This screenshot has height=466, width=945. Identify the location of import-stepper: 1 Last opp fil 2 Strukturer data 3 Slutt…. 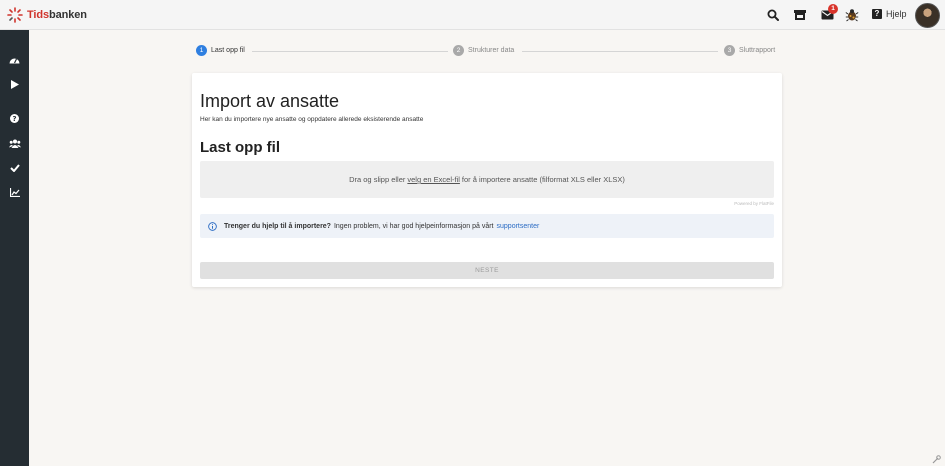
(489, 51).